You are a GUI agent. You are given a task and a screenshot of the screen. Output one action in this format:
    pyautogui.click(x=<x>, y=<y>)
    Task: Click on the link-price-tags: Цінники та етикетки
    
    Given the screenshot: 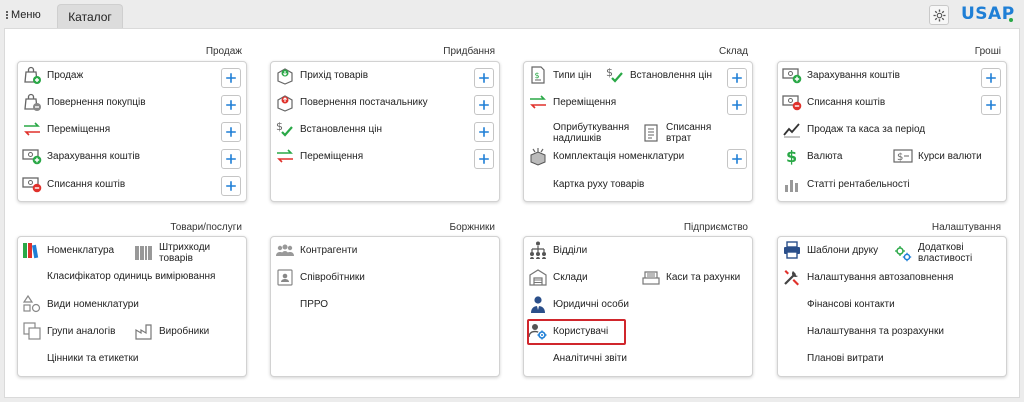 What is the action you would take?
    pyautogui.click(x=80, y=358)
    